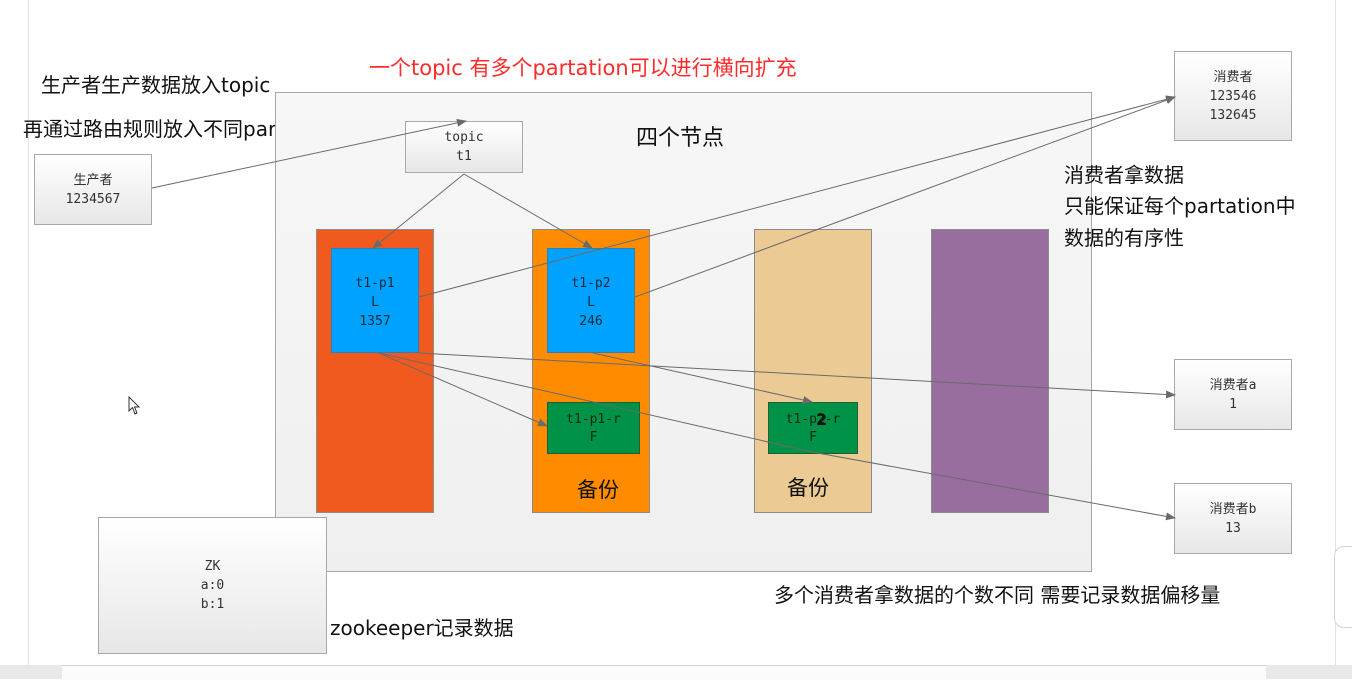 The image size is (1352, 680). Describe the element at coordinates (464, 156) in the screenshot. I see `topic-name: t1` at that location.